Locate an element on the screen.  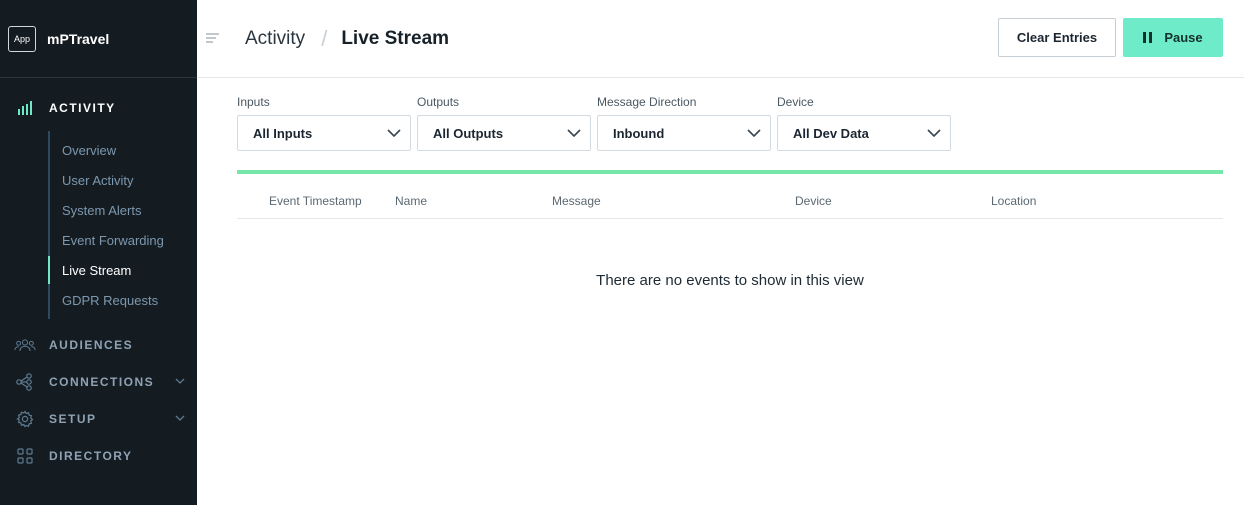
nav-activity-label: ACTIVITY is located at coordinates (82, 107).